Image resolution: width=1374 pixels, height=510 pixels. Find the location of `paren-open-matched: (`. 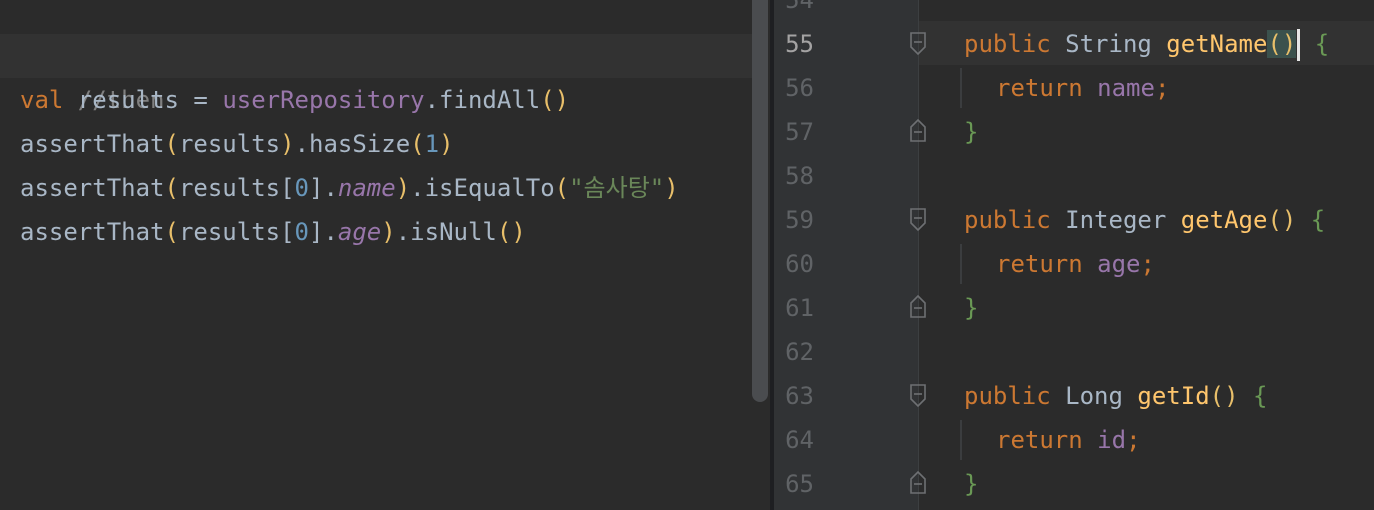

paren-open-matched: ( is located at coordinates (1274, 44).